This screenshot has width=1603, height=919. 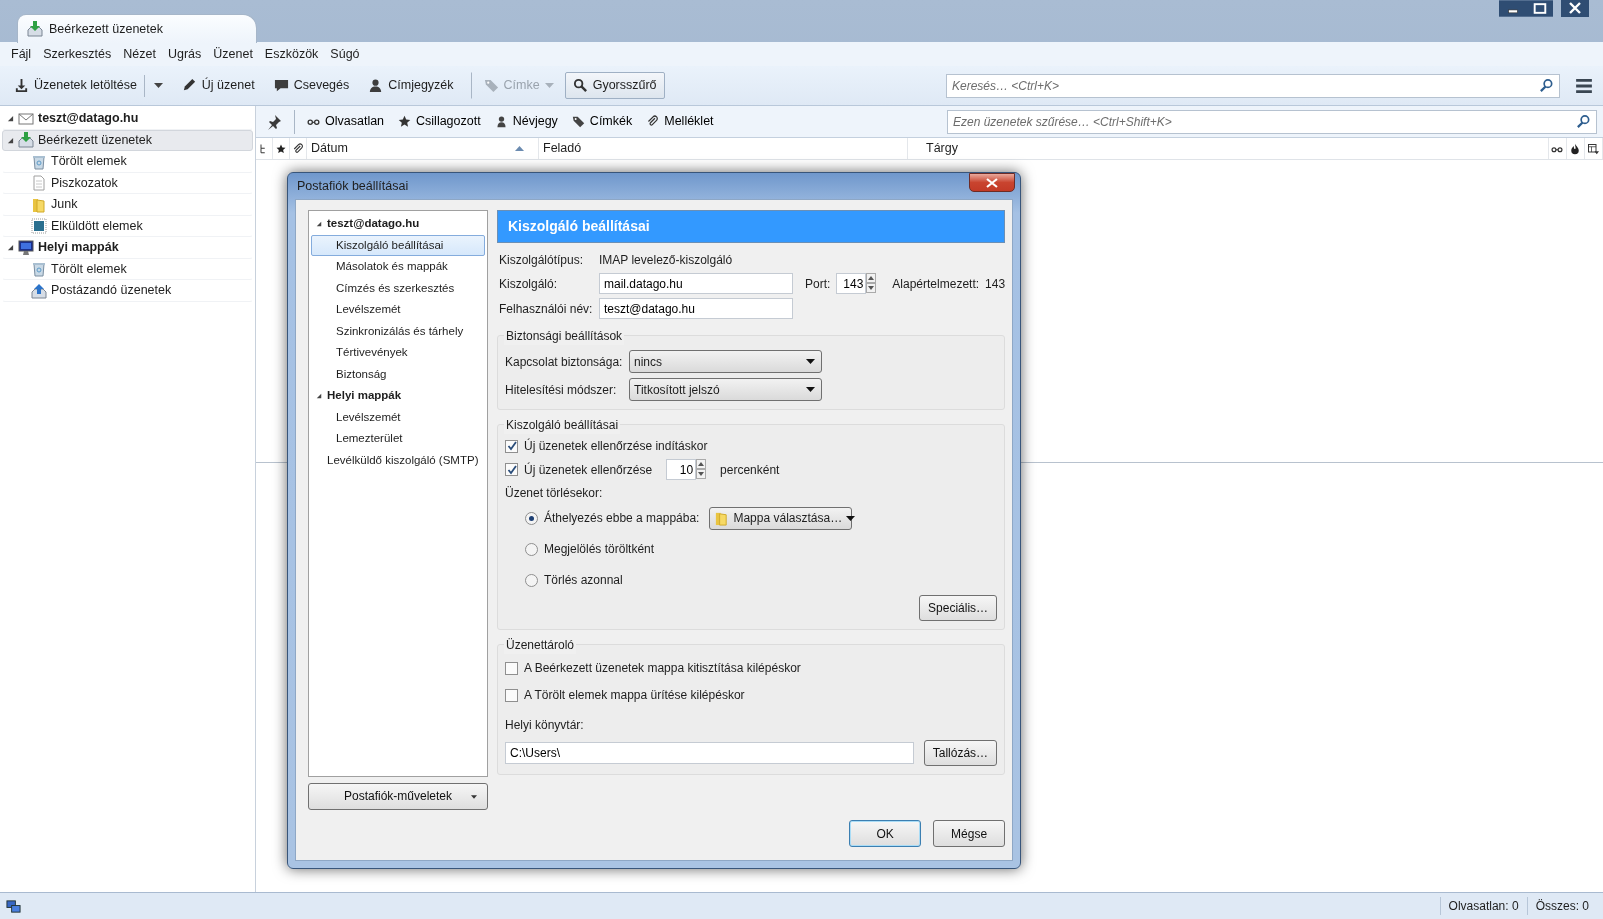 I want to click on document-icon, so click(x=39, y=183).